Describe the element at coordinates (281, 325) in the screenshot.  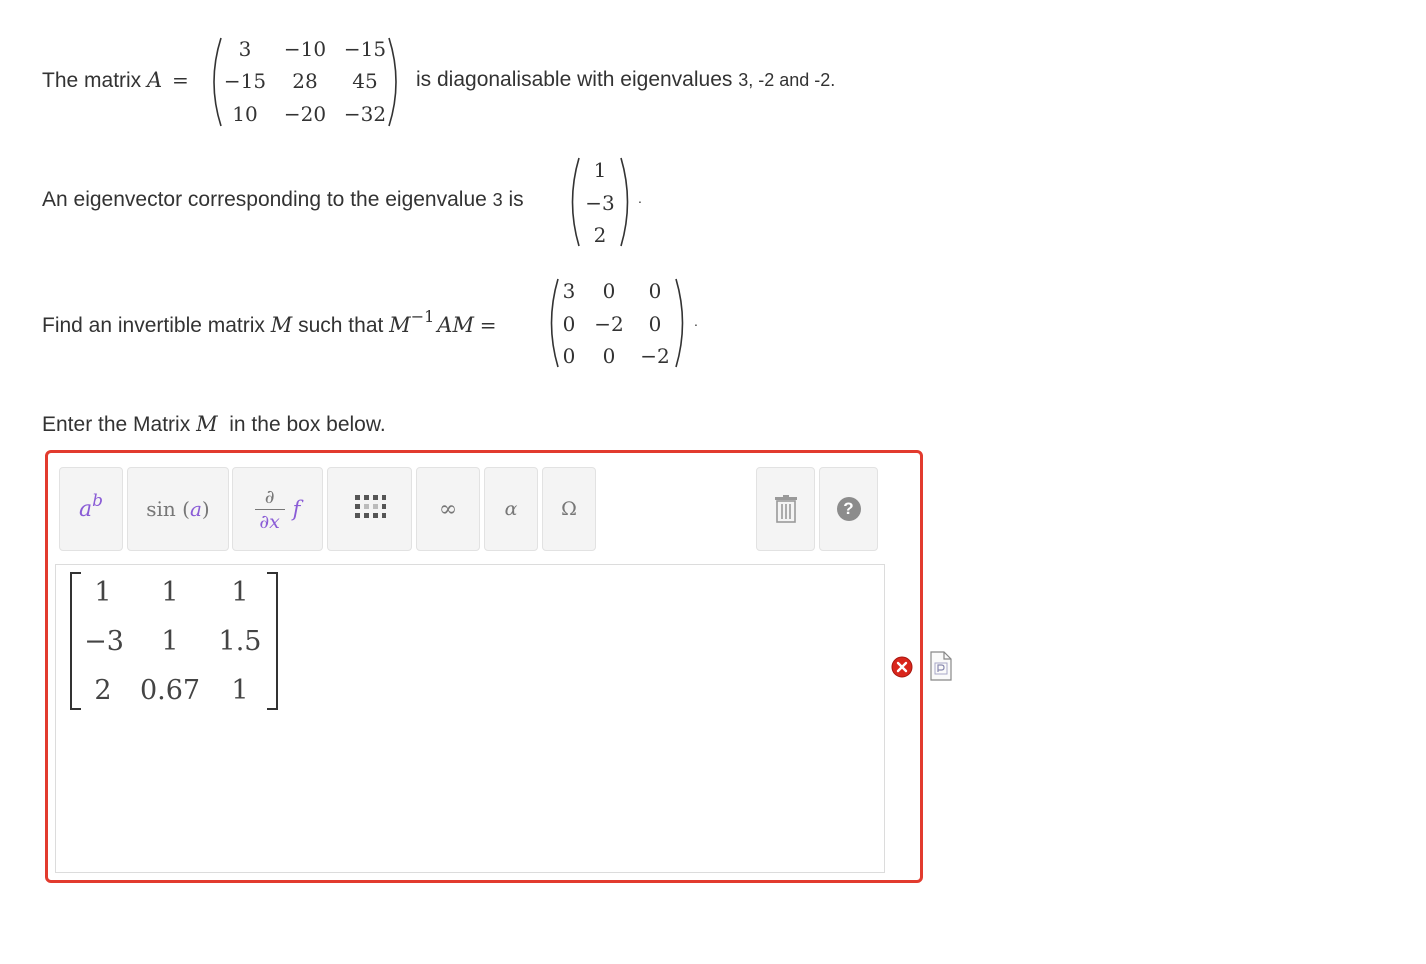
I see `var-m: M` at that location.